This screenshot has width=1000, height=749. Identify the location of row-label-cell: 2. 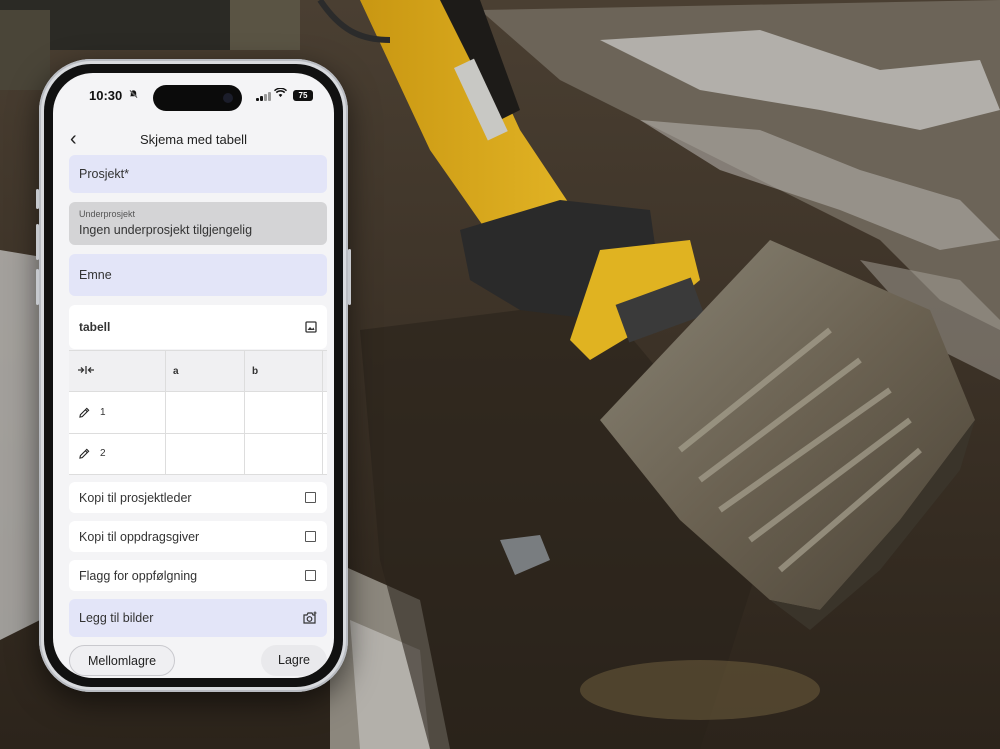
(117, 454).